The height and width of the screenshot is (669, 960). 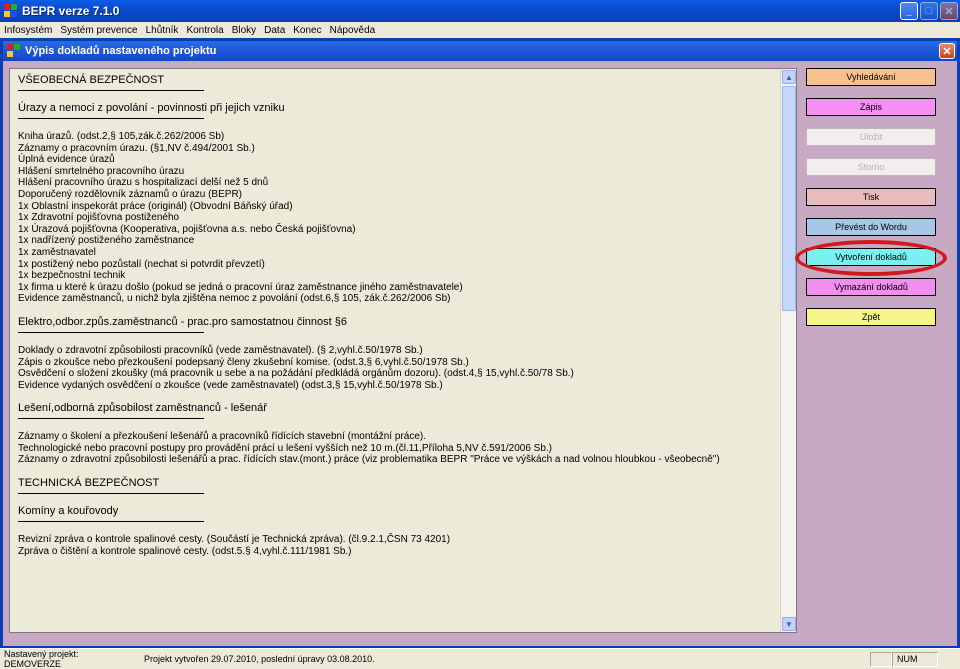 I want to click on action-button-ulo-it: Uložit, so click(x=871, y=137).